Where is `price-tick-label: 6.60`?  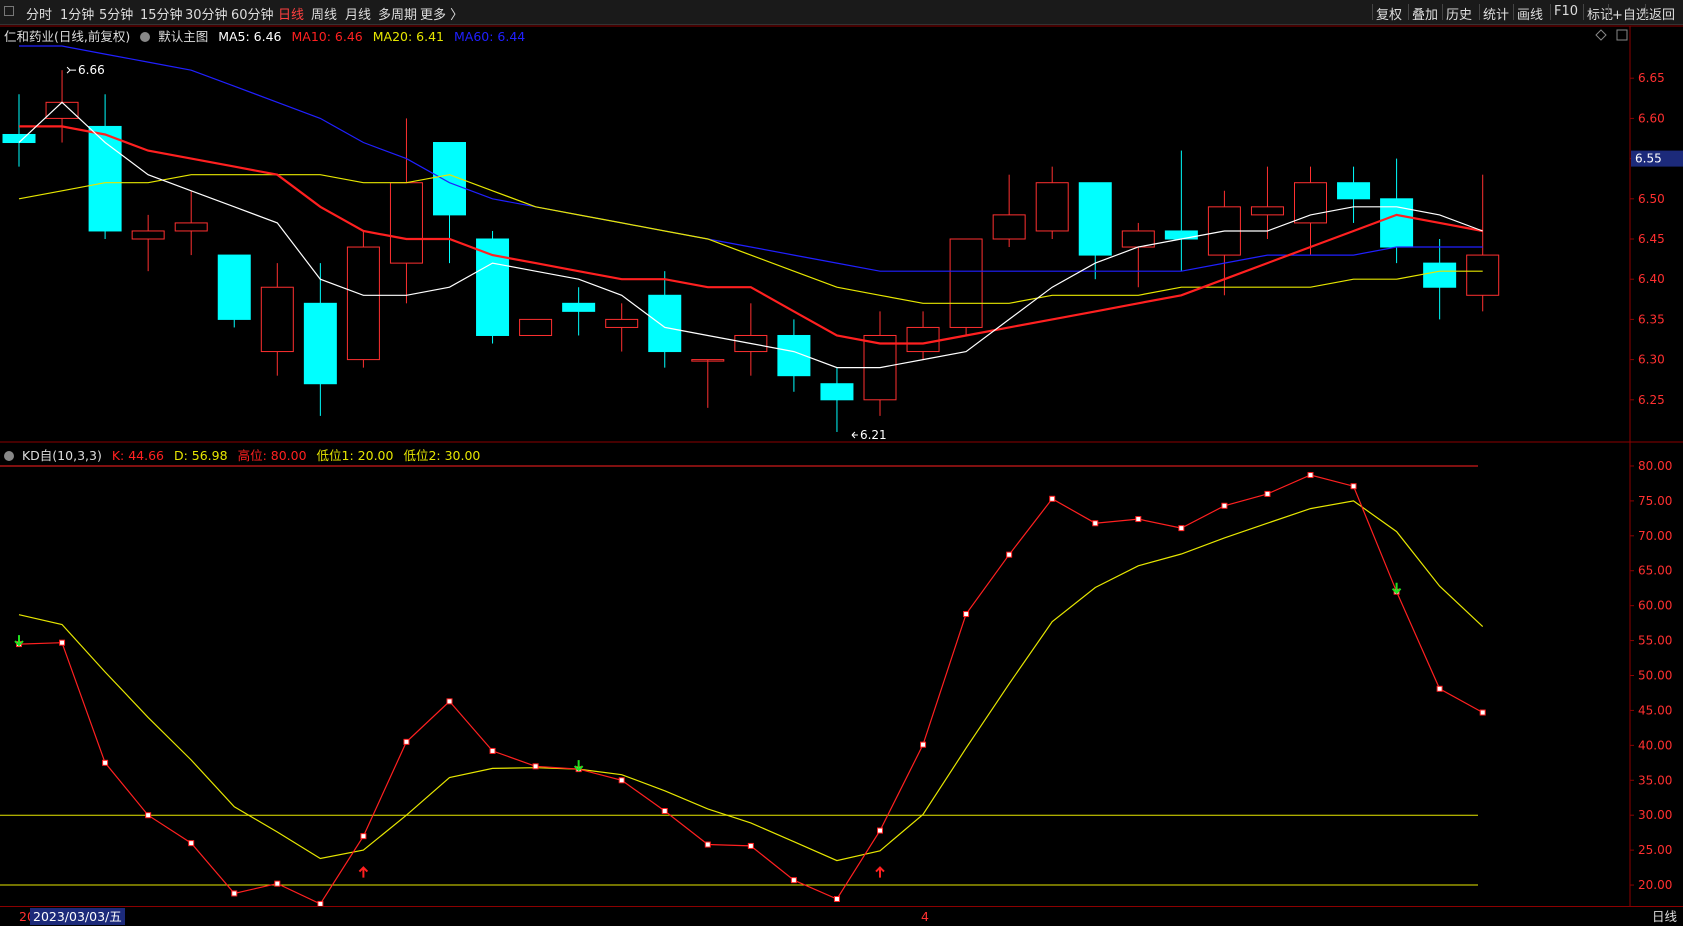 price-tick-label: 6.60 is located at coordinates (1651, 118).